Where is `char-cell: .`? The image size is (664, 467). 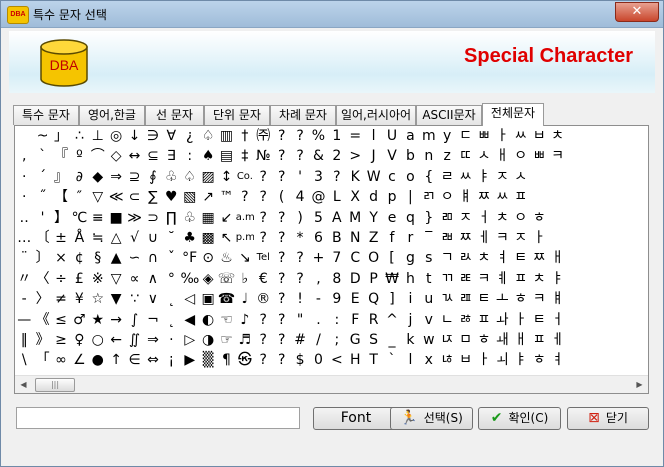
char-cell: . is located at coordinates (318, 320).